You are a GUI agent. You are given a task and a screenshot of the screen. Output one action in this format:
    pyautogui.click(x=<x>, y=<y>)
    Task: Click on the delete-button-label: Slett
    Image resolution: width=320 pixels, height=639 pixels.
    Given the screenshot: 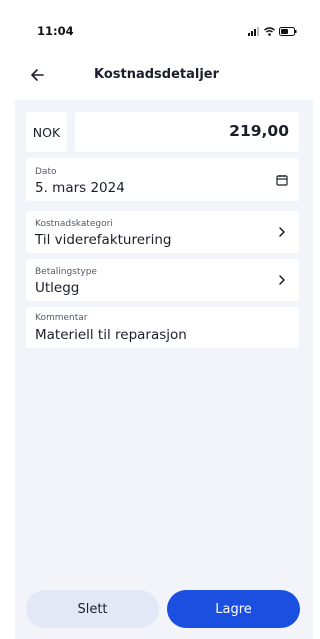 What is the action you would take?
    pyautogui.click(x=92, y=609)
    